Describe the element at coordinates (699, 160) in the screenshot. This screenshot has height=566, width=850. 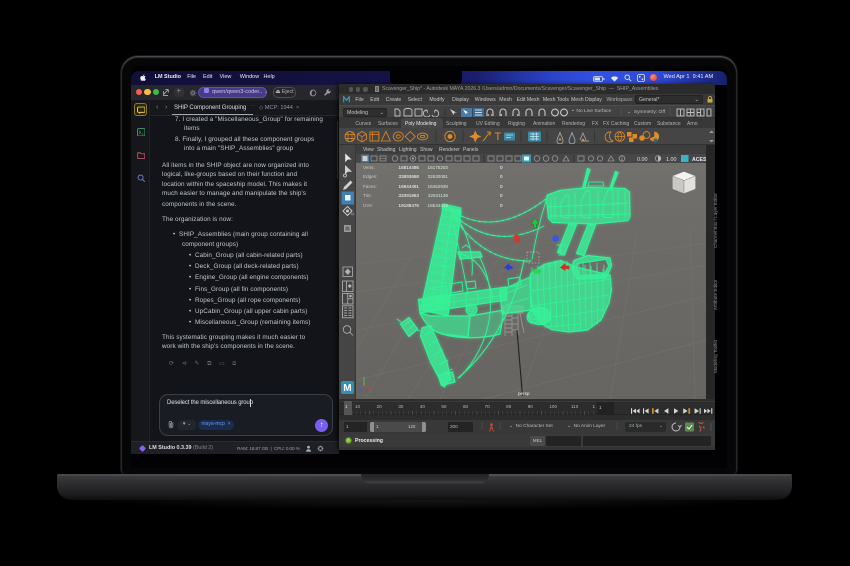
I see `svg-text: ACES` at that location.